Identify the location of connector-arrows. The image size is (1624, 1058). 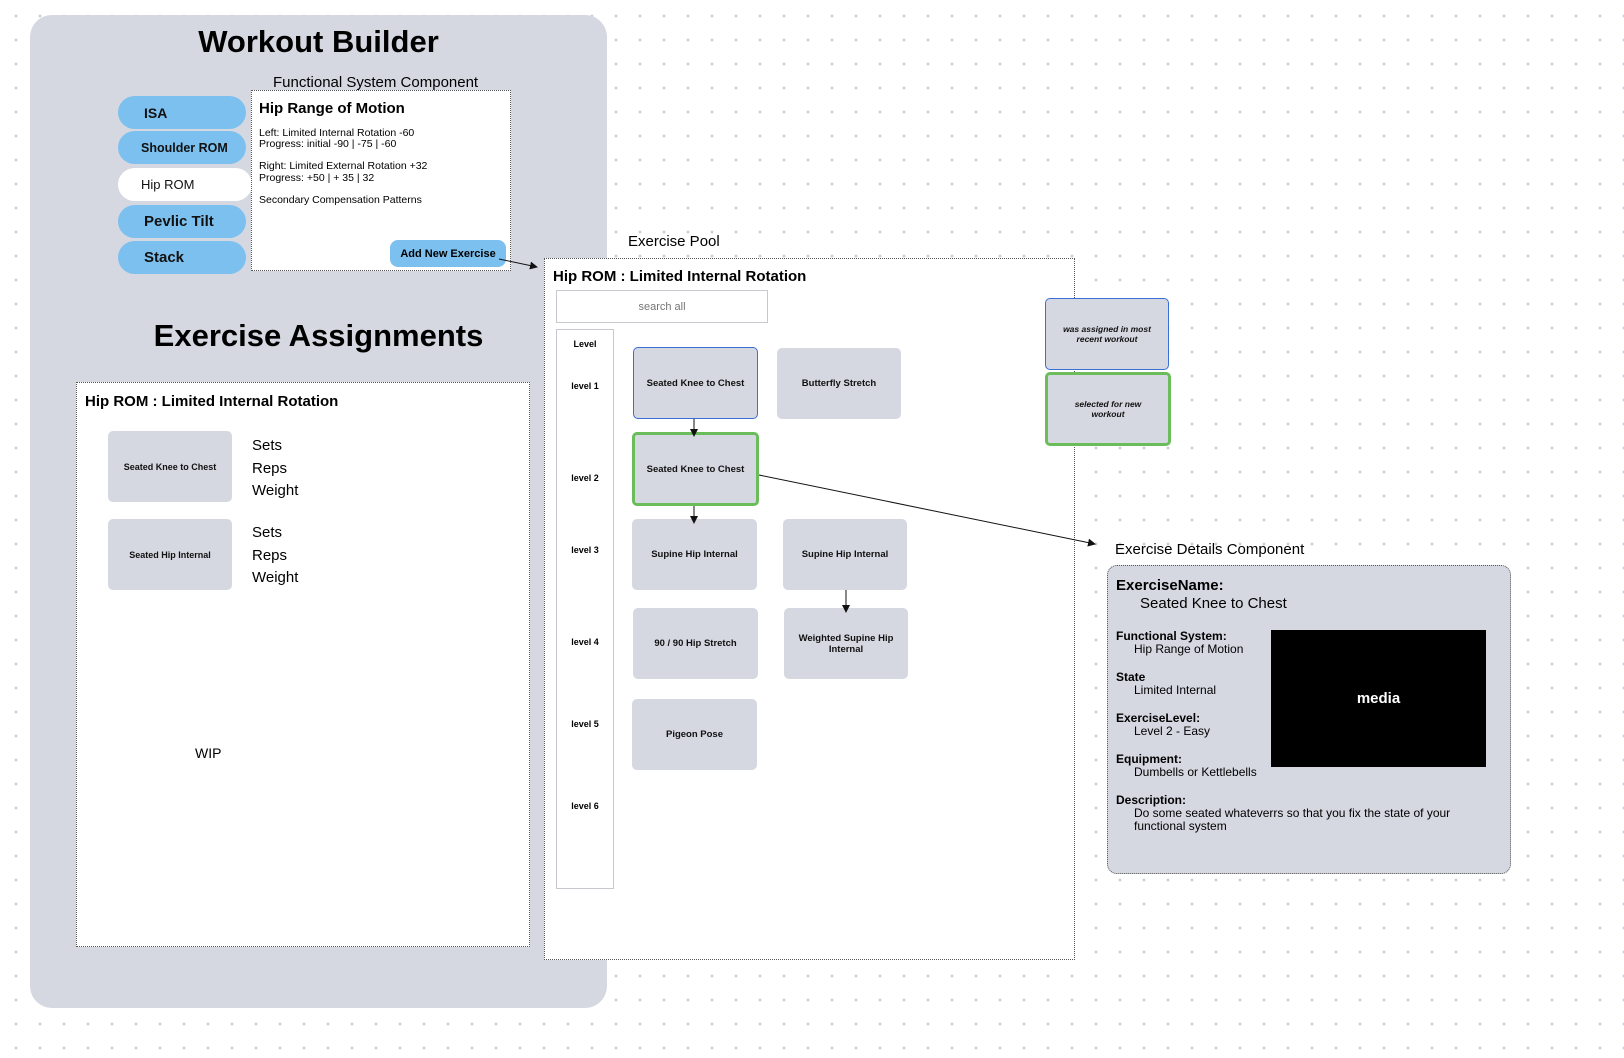
(797, 435).